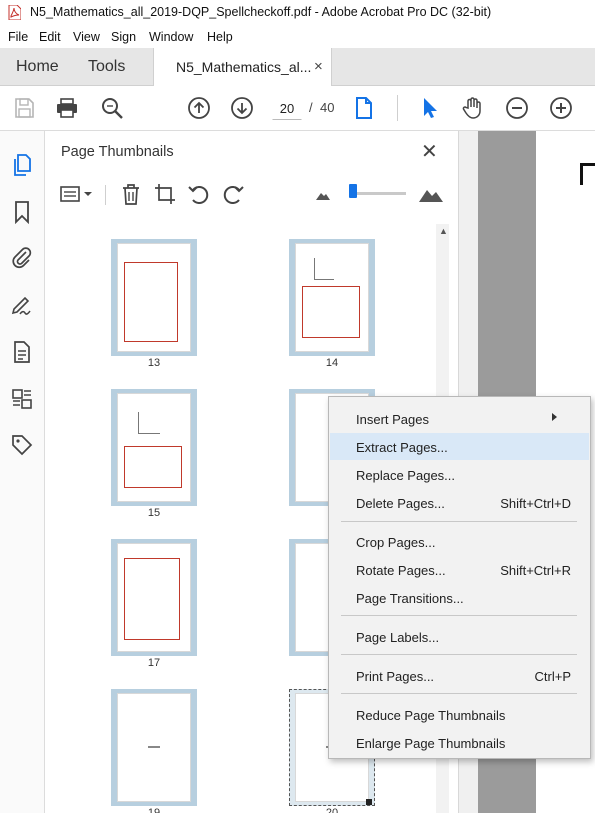 This screenshot has width=595, height=813. Describe the element at coordinates (397, 108) in the screenshot. I see `toolbar-divider` at that location.